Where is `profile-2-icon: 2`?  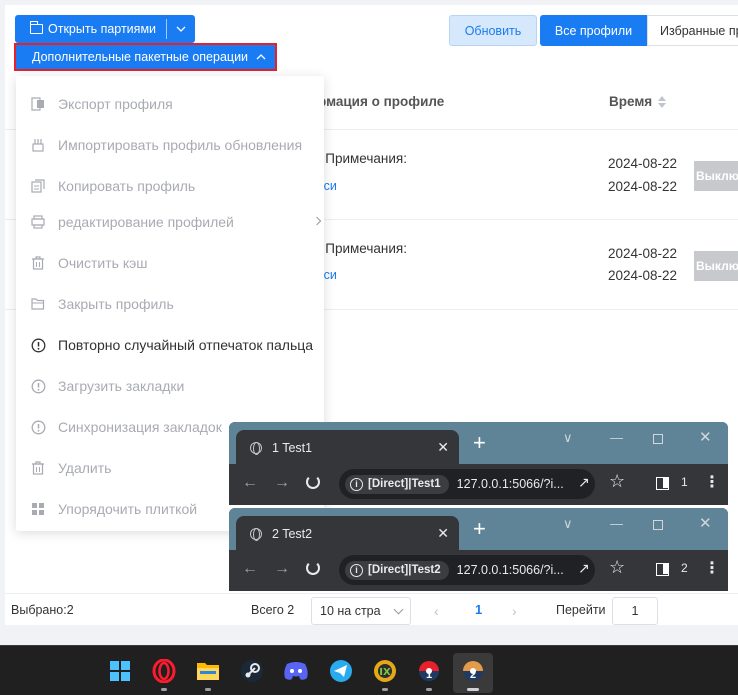
profile-2-icon: 2 is located at coordinates (473, 671).